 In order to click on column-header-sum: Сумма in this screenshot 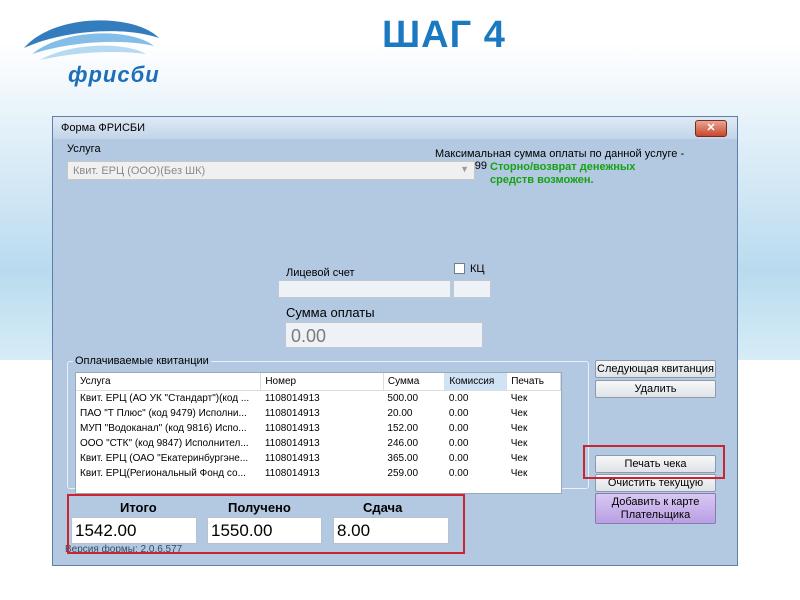, I will do `click(414, 382)`.